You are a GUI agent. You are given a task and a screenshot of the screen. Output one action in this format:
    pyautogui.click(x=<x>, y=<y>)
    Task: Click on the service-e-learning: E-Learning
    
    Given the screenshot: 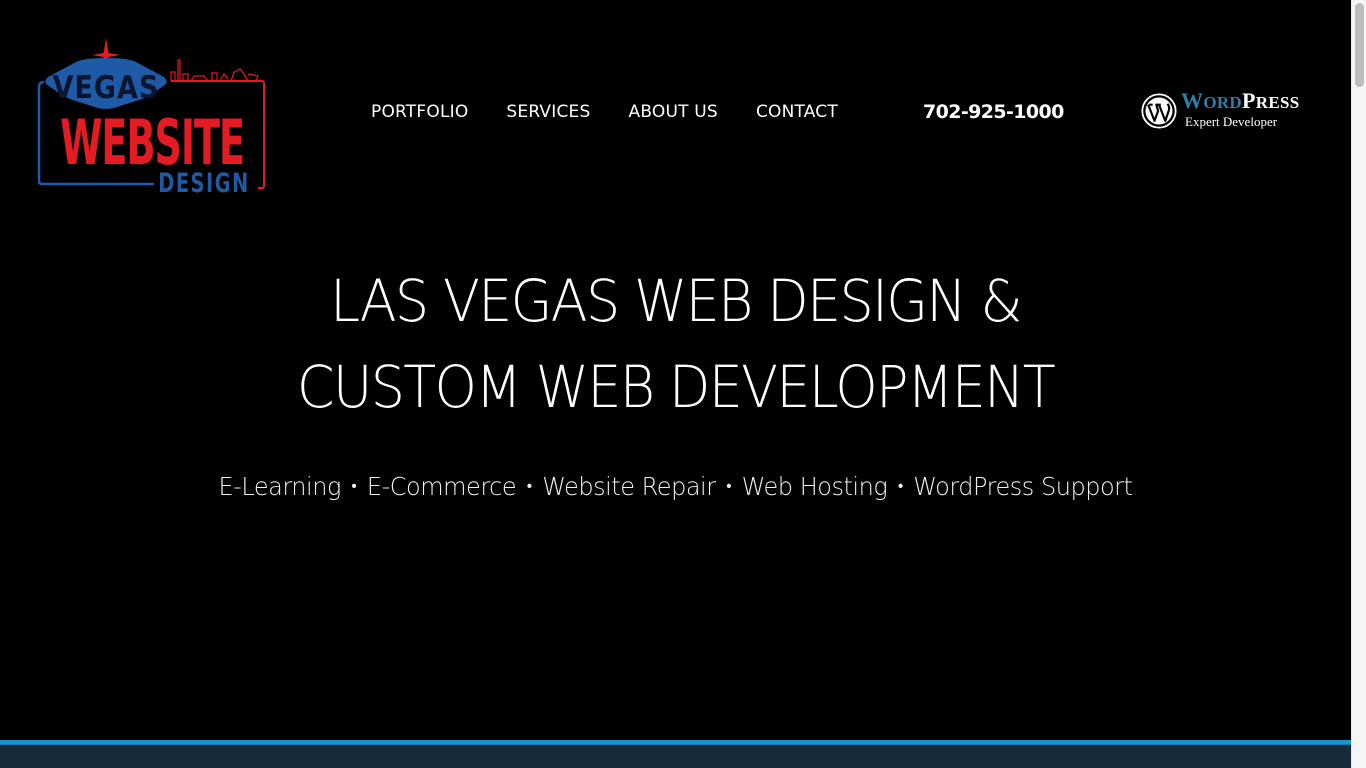 What is the action you would take?
    pyautogui.click(x=279, y=486)
    